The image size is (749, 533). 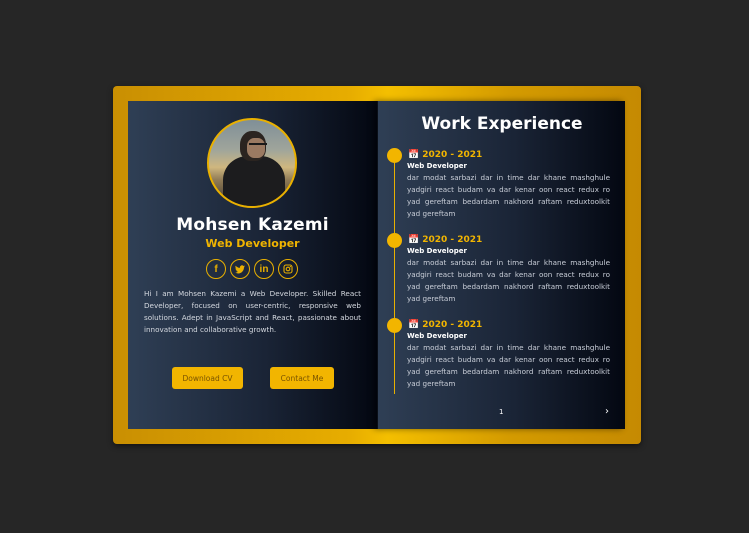 I want to click on avatar-glasses, so click(x=258, y=145).